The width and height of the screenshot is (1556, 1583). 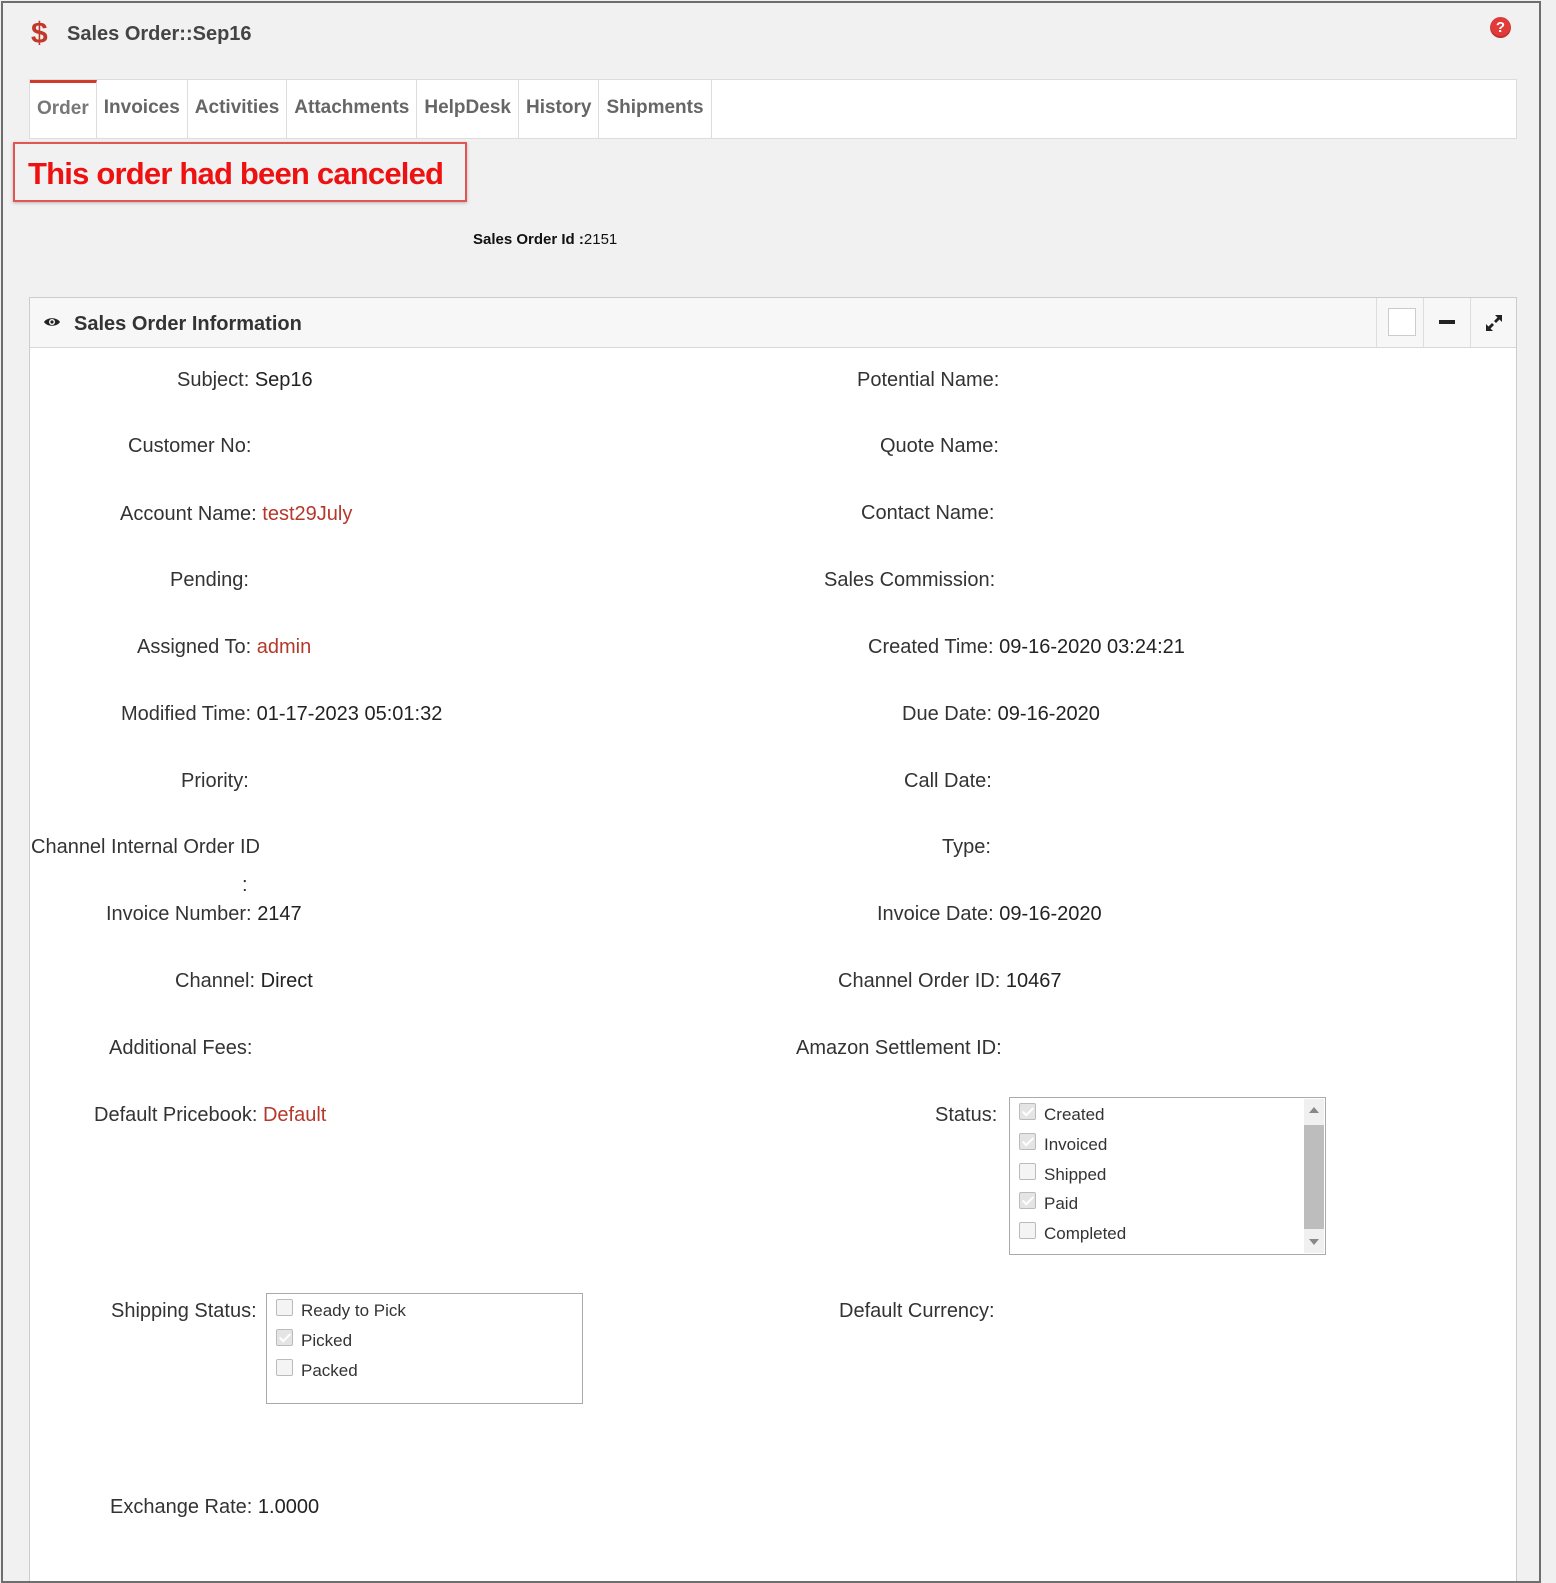 I want to click on shipping-option-ready-to-pick: Ready to Pick, so click(x=341, y=1310).